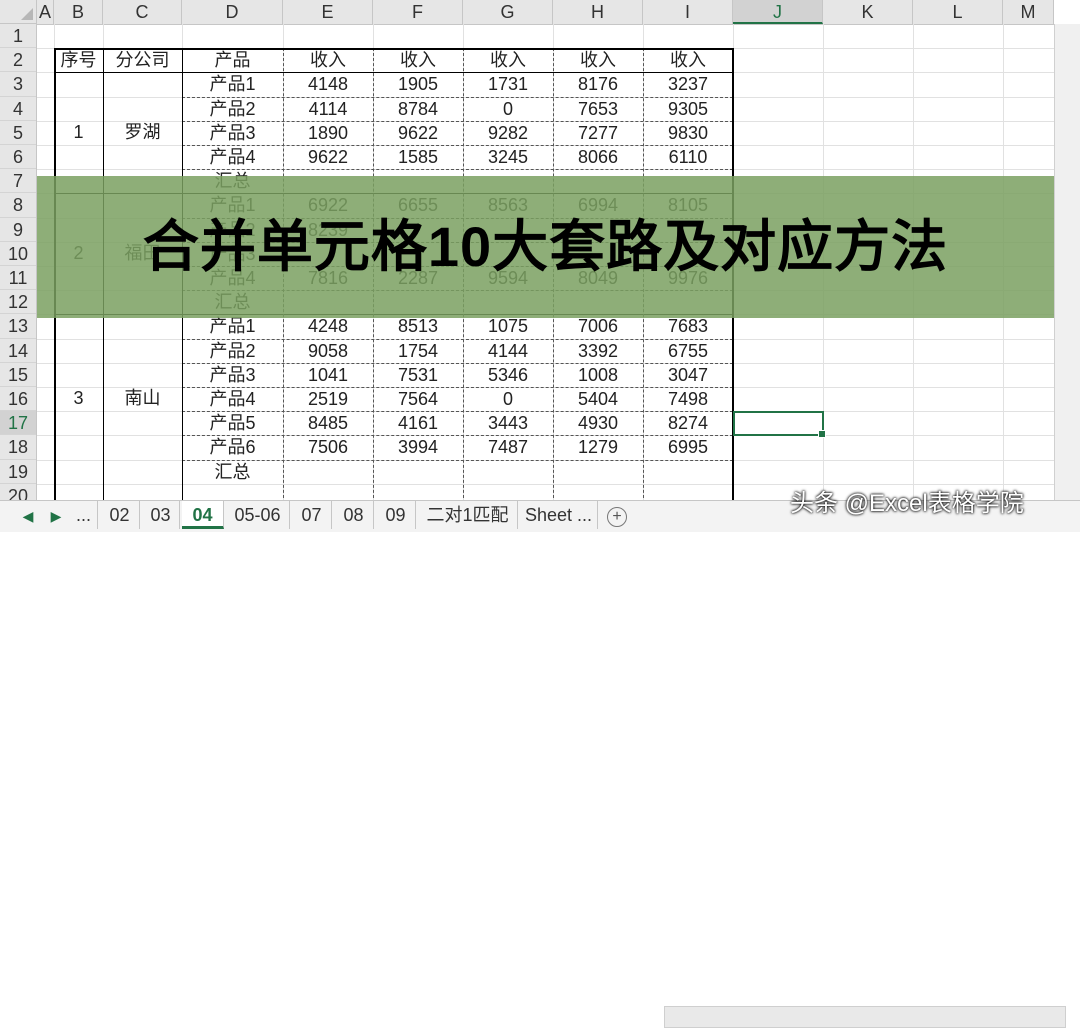  What do you see at coordinates (1028, 12) in the screenshot?
I see `column-header-m: M` at bounding box center [1028, 12].